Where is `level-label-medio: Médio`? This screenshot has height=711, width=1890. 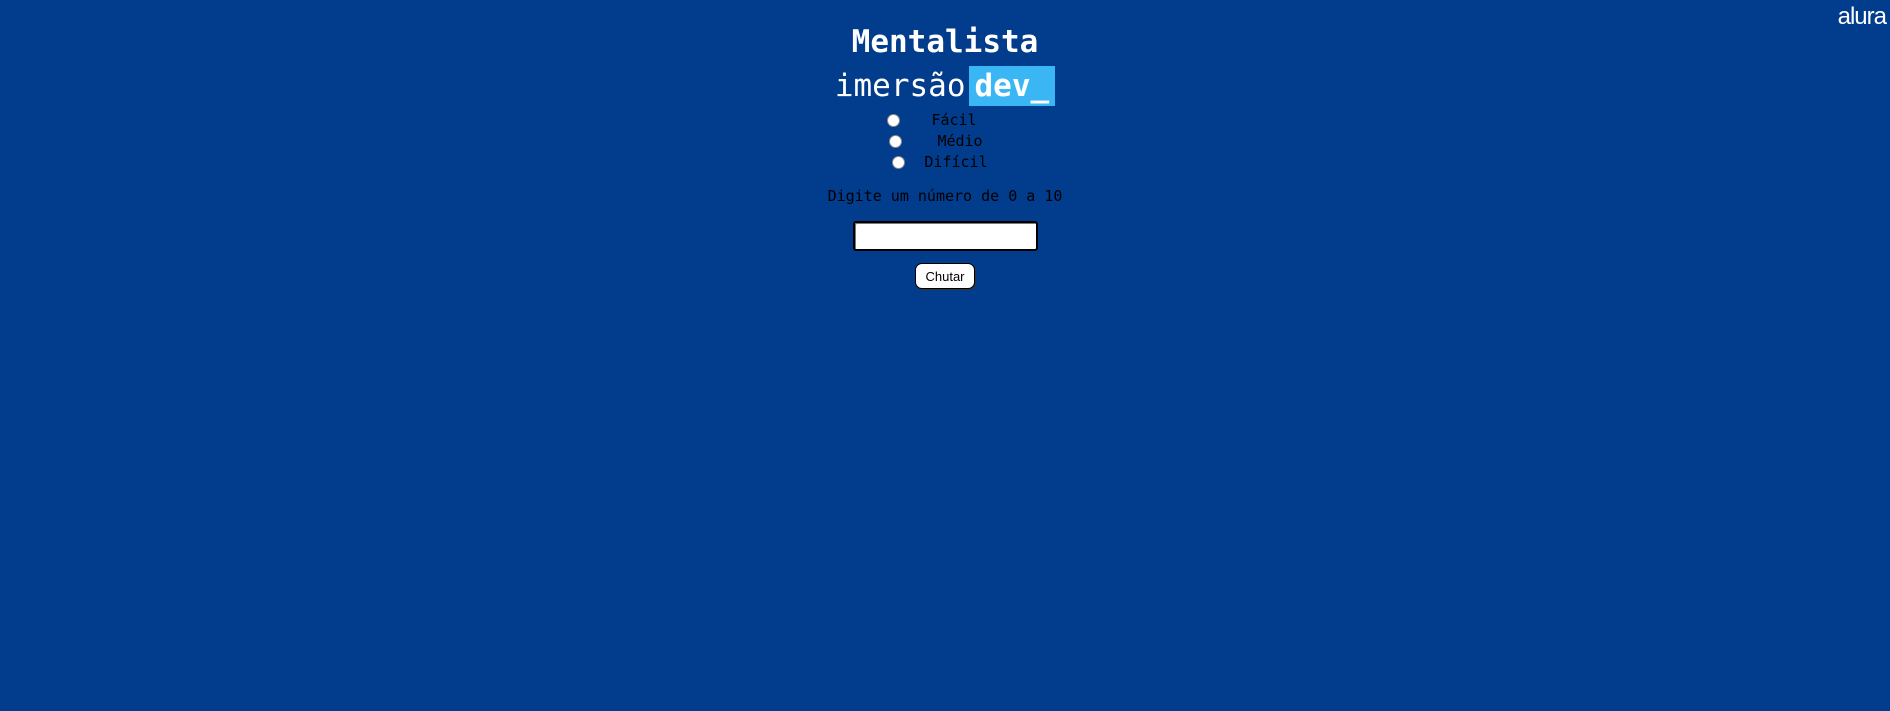 level-label-medio: Médio is located at coordinates (960, 141).